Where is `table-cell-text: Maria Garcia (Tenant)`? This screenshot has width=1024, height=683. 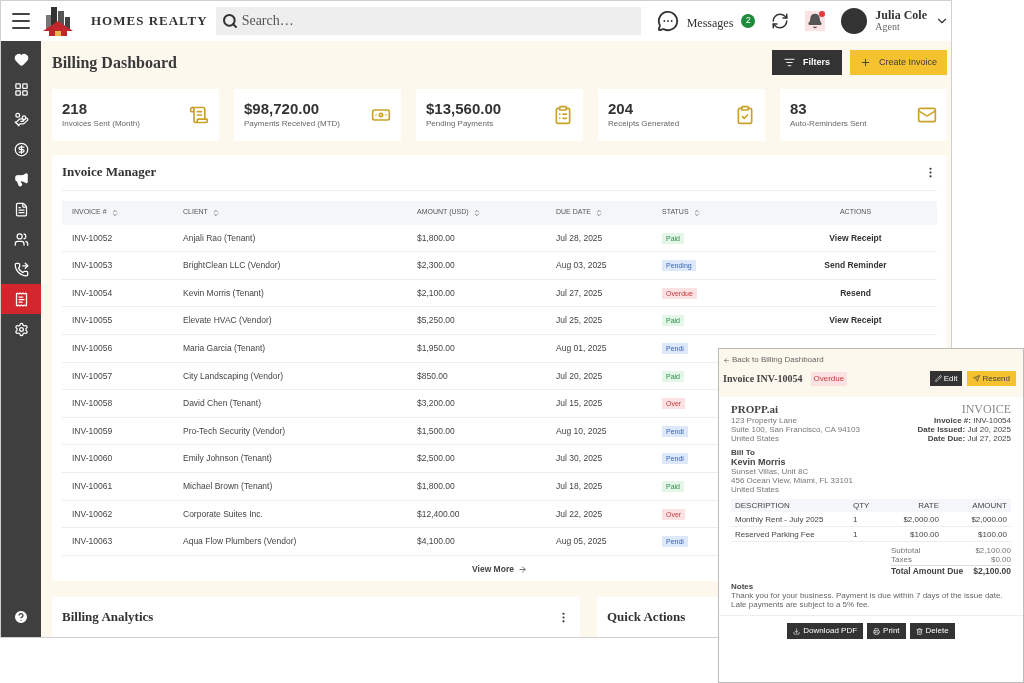
table-cell-text: Maria Garcia (Tenant) is located at coordinates (225, 348).